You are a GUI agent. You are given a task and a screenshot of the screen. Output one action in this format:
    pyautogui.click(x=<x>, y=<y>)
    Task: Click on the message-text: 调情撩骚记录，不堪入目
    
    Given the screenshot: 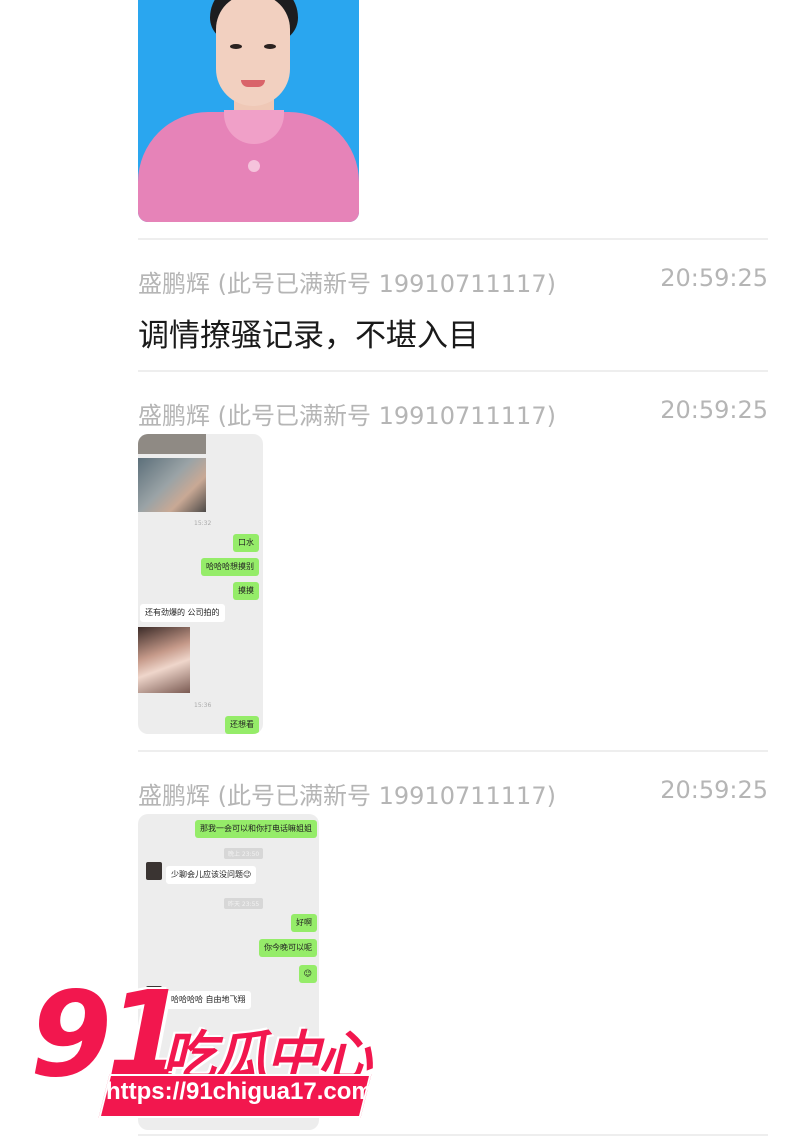 What is the action you would take?
    pyautogui.click(x=308, y=336)
    